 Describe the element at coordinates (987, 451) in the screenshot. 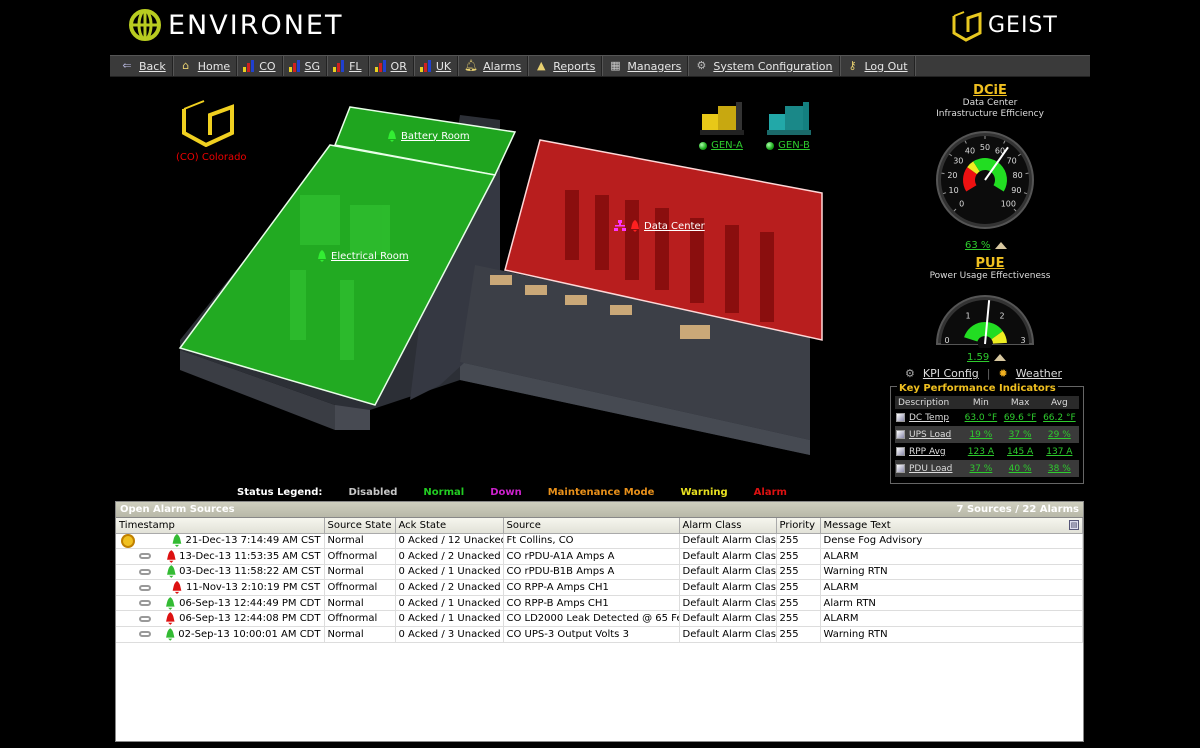

I see `kpi-row: RPP Avg 123 A 145 A 137 A` at that location.